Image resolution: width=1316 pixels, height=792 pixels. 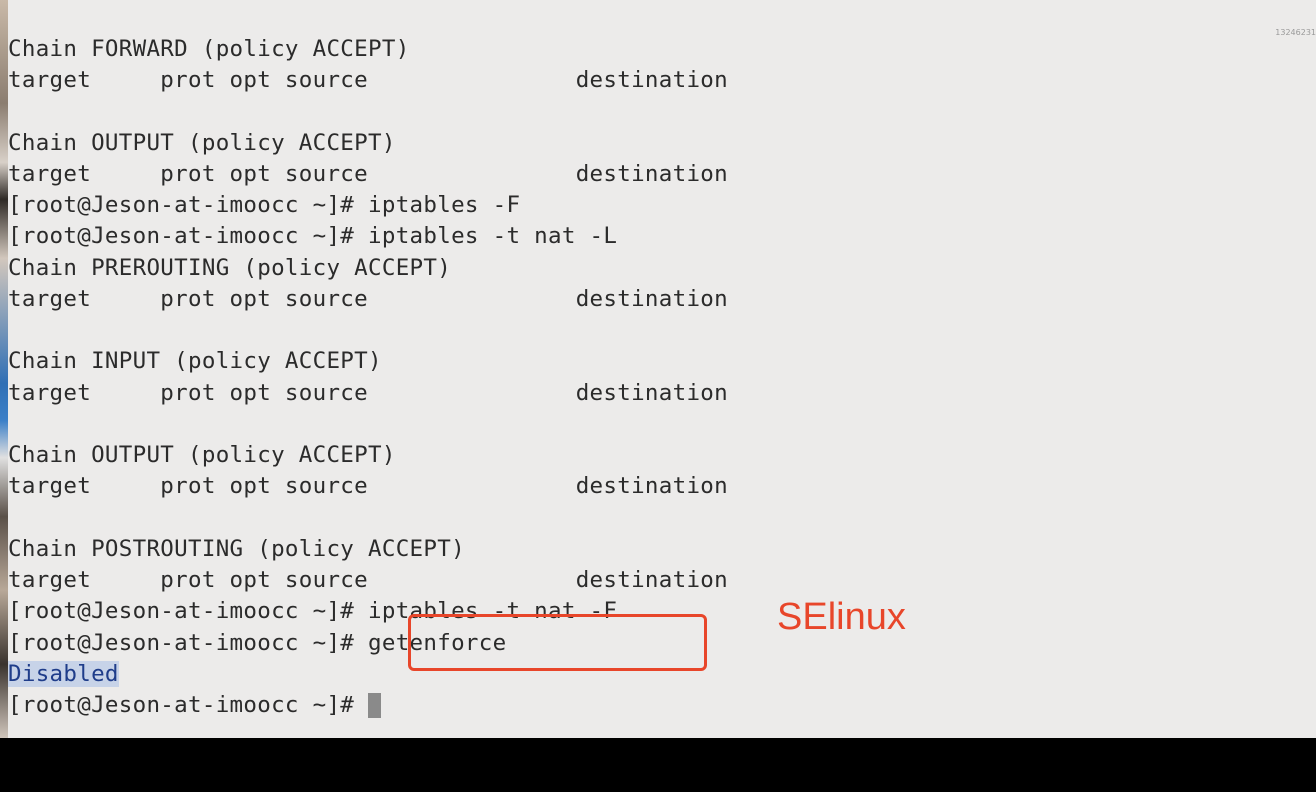 I want to click on watermark-text: 13246231, so click(x=1295, y=32).